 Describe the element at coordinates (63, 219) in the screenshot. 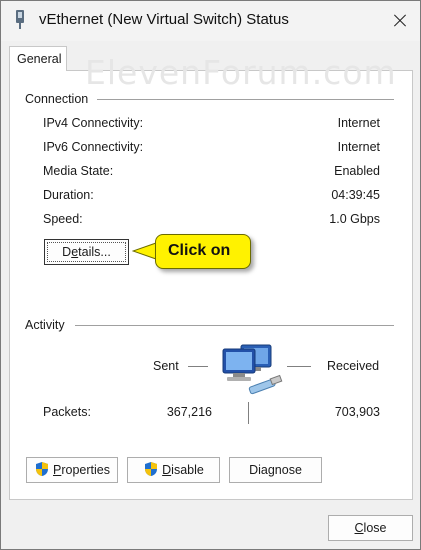

I see `speed-label: Speed:` at that location.